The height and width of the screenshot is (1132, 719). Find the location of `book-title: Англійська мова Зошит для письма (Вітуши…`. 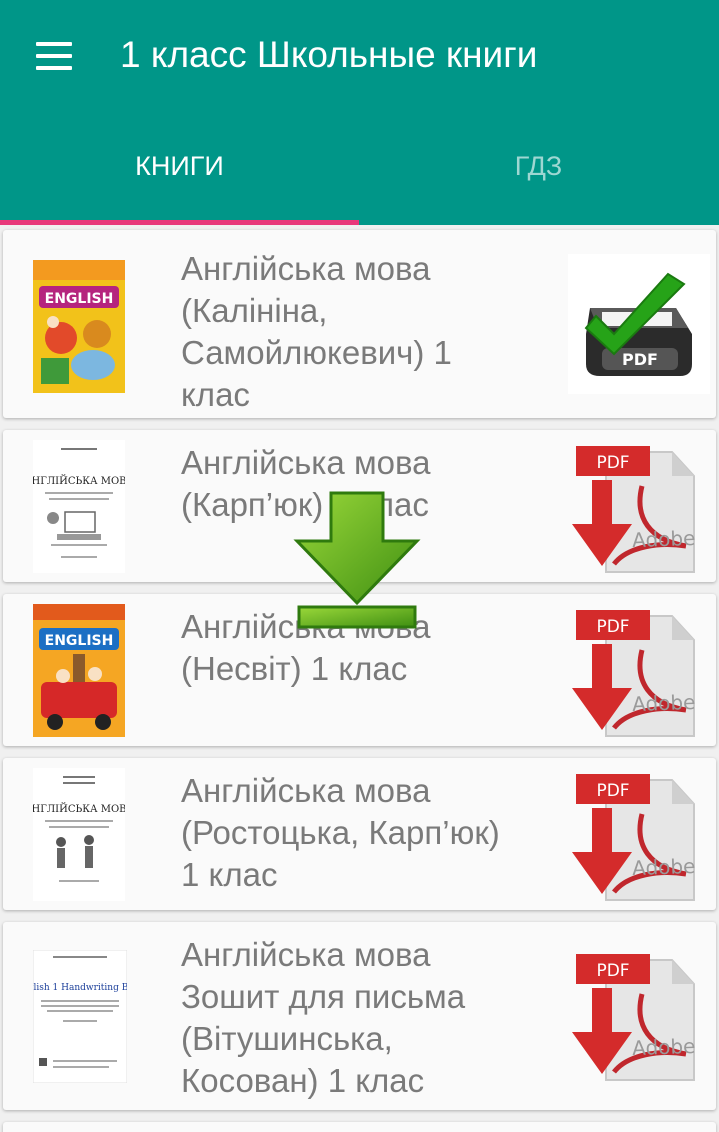

book-title: Англійська мова Зошит для письма (Вітуши… is located at coordinates (323, 1017).